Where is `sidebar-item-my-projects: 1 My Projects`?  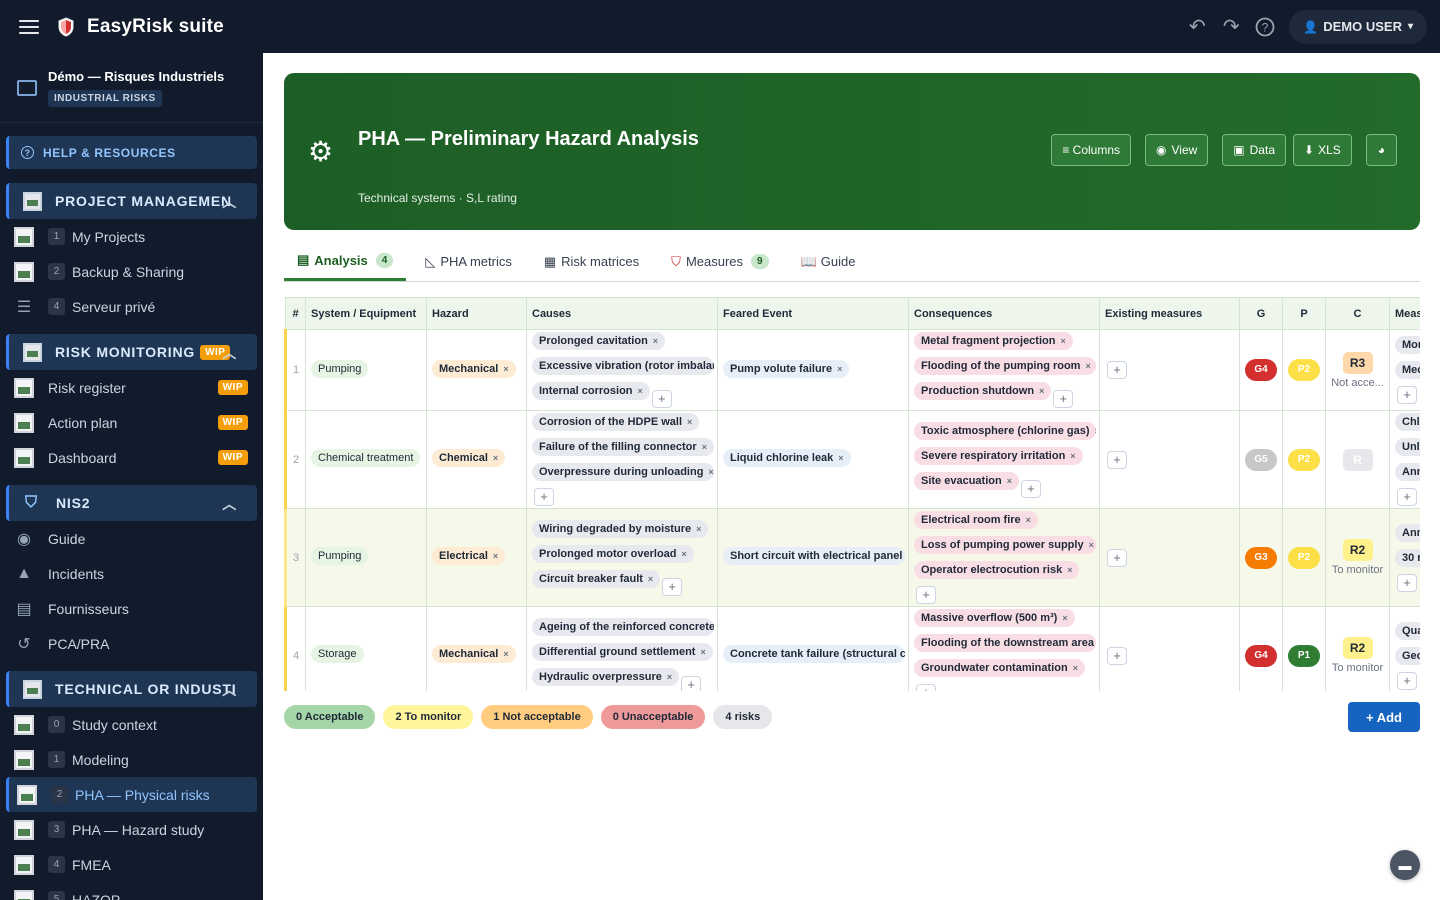
sidebar-item-my-projects: 1 My Projects is located at coordinates (131, 236).